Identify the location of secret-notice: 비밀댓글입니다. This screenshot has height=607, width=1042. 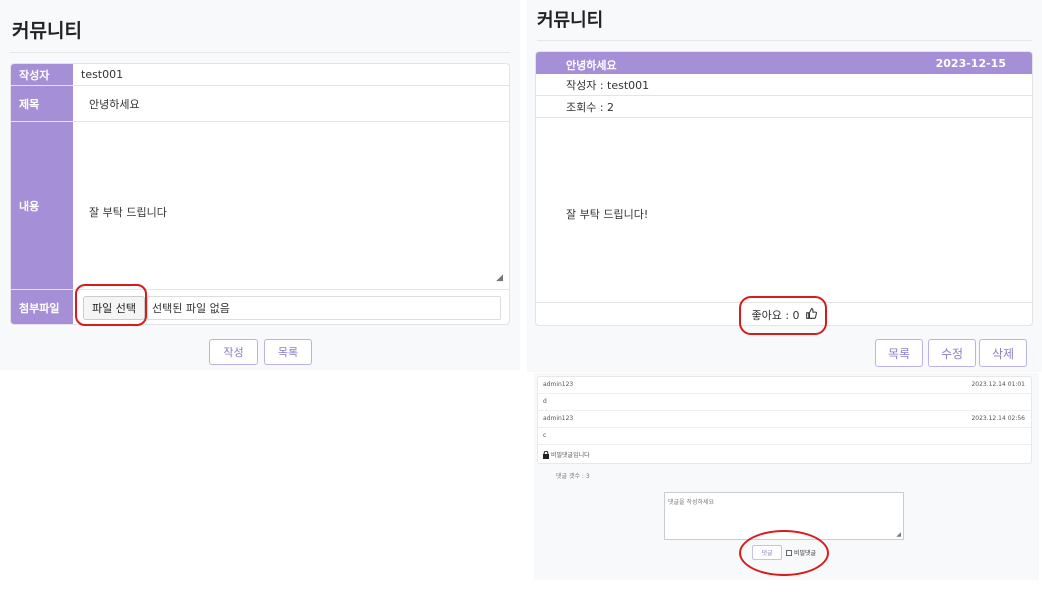
(566, 454).